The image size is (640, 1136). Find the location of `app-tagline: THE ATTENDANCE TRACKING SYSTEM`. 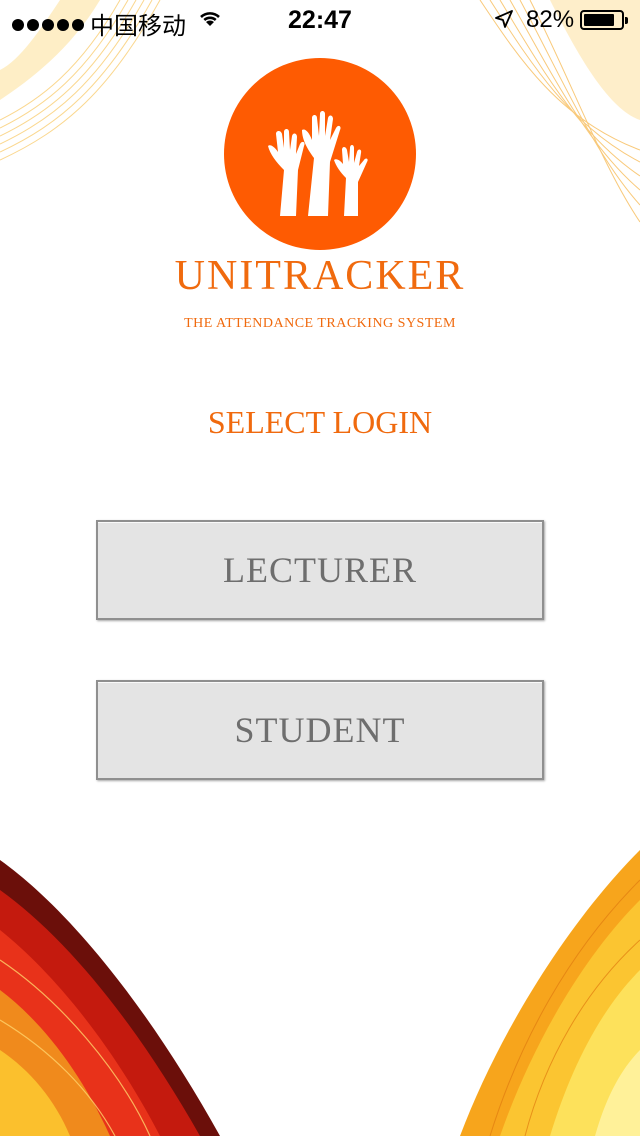

app-tagline: THE ATTENDANCE TRACKING SYSTEM is located at coordinates (320, 323).